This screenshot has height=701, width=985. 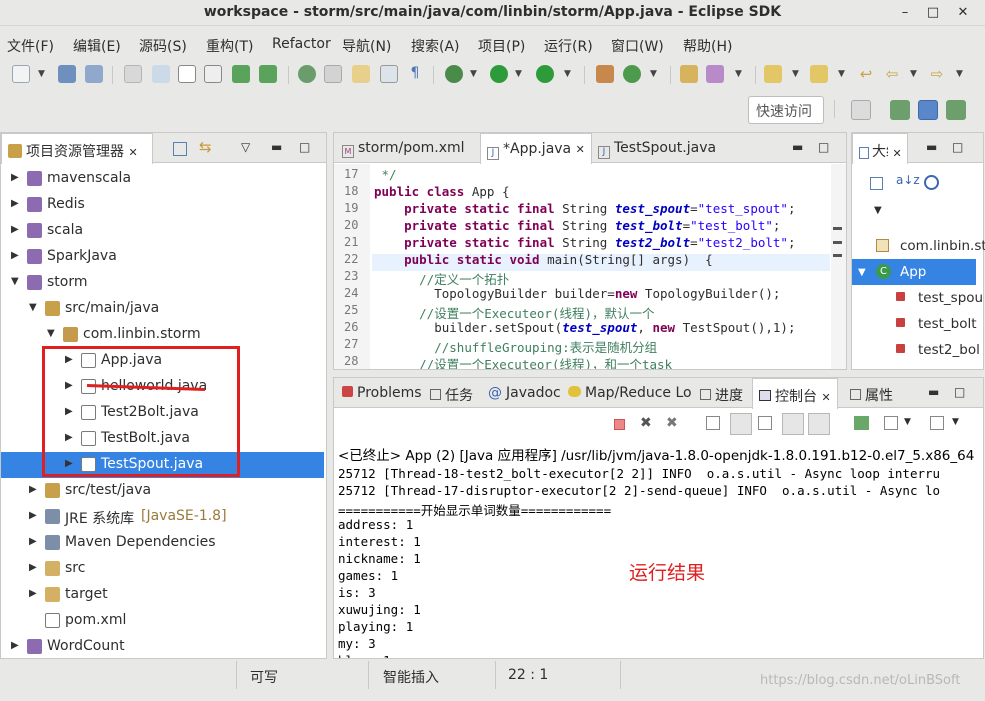 What do you see at coordinates (955, 422) in the screenshot?
I see `open-dropdown-icon: ▼` at bounding box center [955, 422].